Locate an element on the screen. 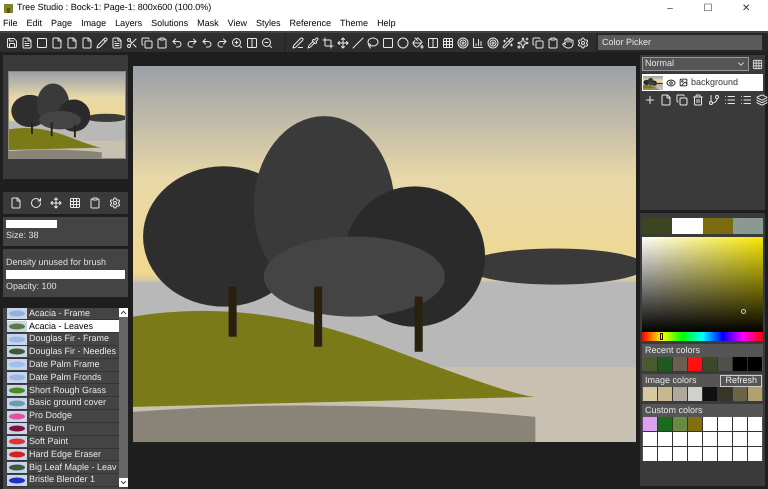 The width and height of the screenshot is (768, 489). opacity-slider is located at coordinates (65, 274).